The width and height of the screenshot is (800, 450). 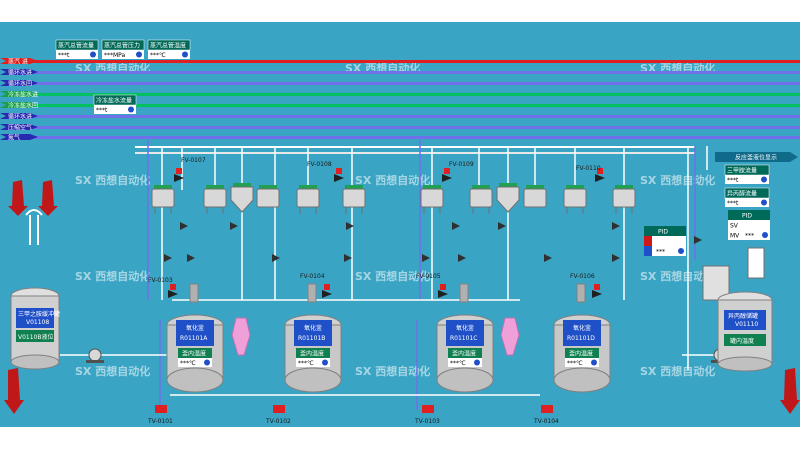 I want to click on svg-text: V0110B液位, so click(x=36, y=337).